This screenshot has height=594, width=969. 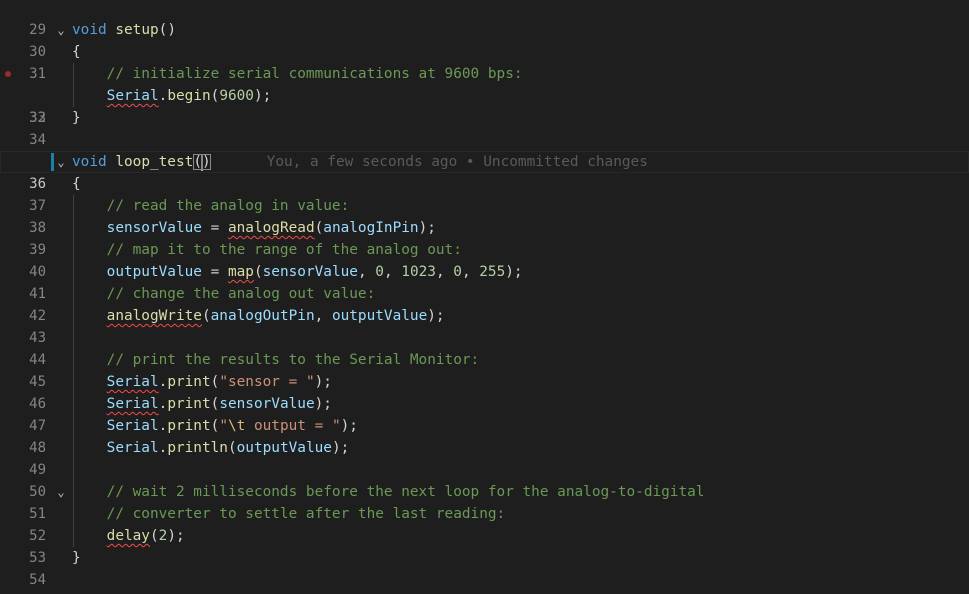 I want to click on code-text: sensorValue = analogRead(analogInPin);, so click(x=254, y=228).